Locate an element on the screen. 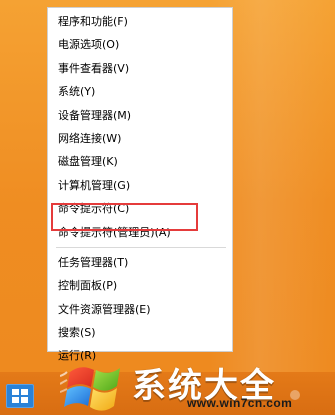 Image resolution: width=335 pixels, height=415 pixels. menu-item-command-prompt-admin: 命令提示符(管理员)(A) is located at coordinates (140, 232).